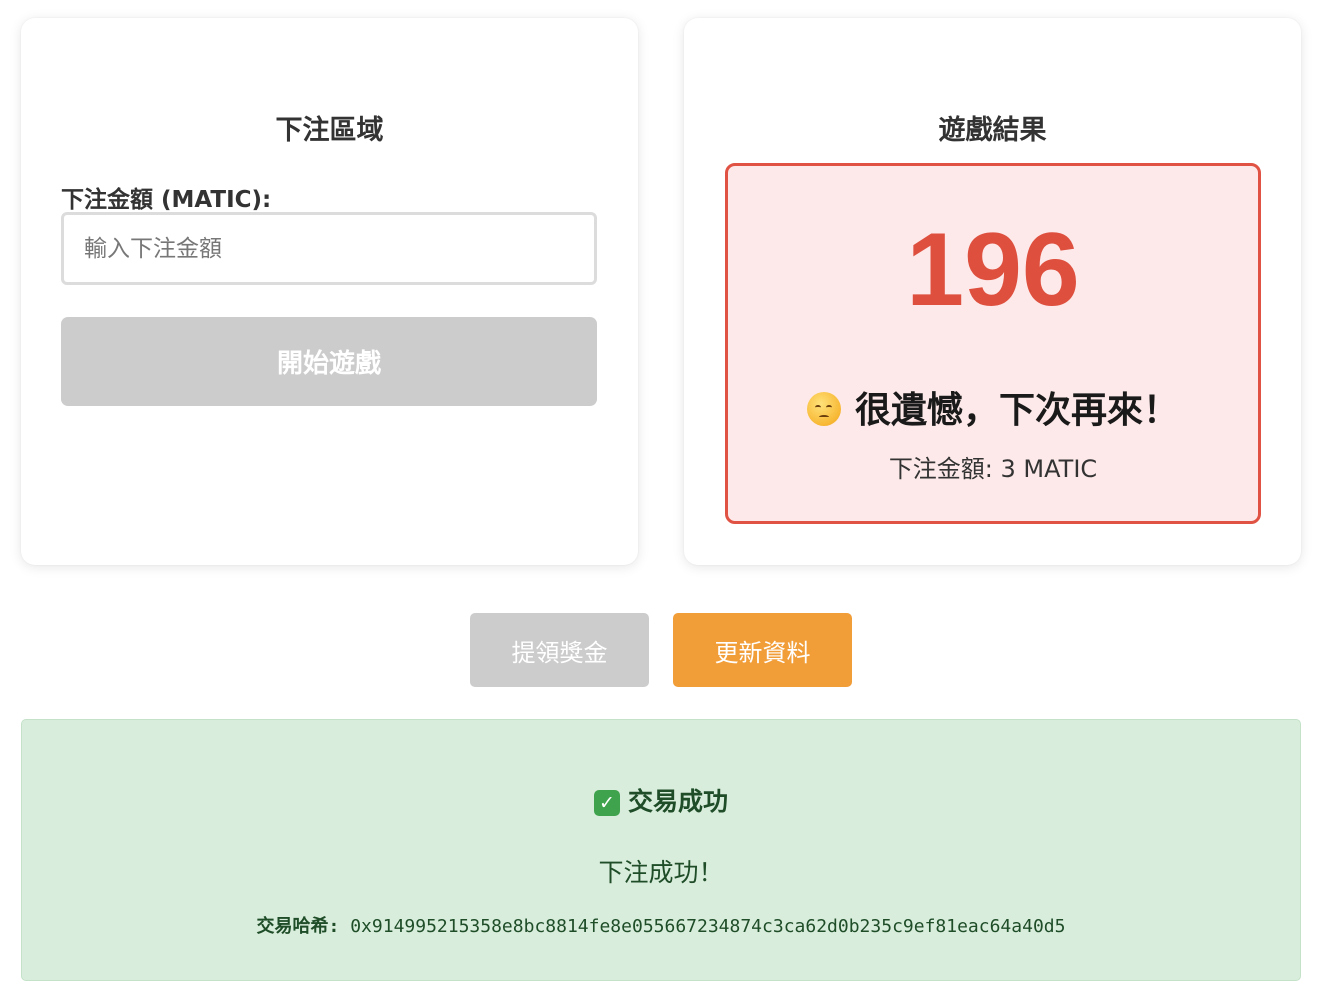 The image size is (1324, 1000). I want to click on transaction-hash-label: 交易哈希:, so click(298, 926).